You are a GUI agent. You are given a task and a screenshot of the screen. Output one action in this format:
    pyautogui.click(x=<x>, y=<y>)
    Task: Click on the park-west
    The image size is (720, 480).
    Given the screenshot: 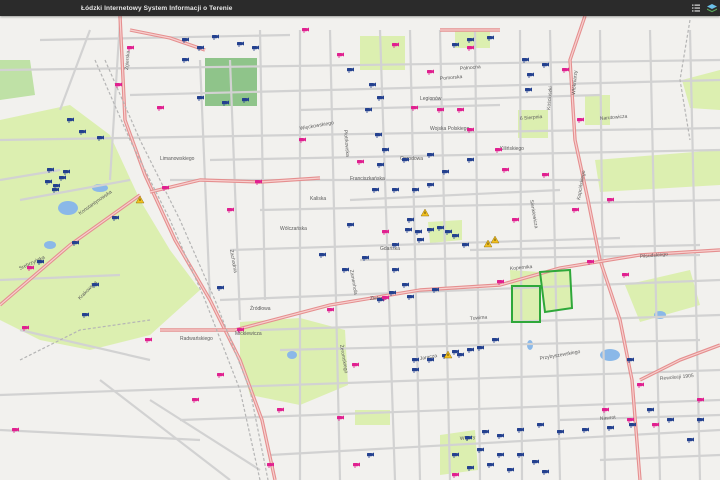 What is the action you would take?
    pyautogui.click(x=17, y=80)
    